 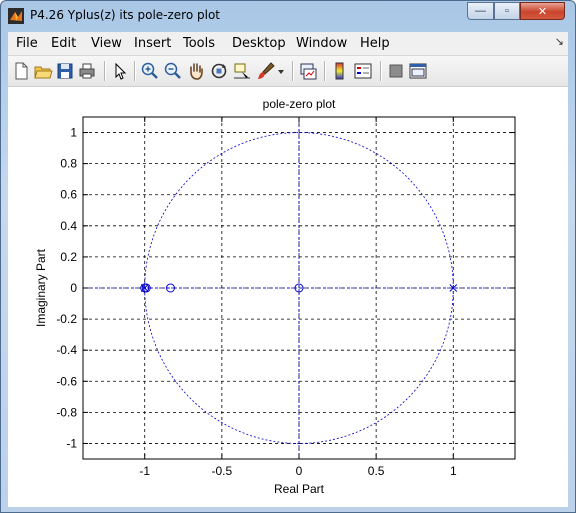 I want to click on window-border, so click(x=288, y=510).